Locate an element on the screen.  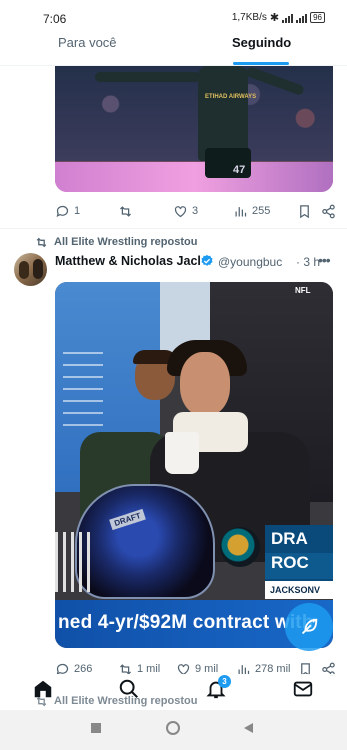
tweet-divider is located at coordinates (173, 228).